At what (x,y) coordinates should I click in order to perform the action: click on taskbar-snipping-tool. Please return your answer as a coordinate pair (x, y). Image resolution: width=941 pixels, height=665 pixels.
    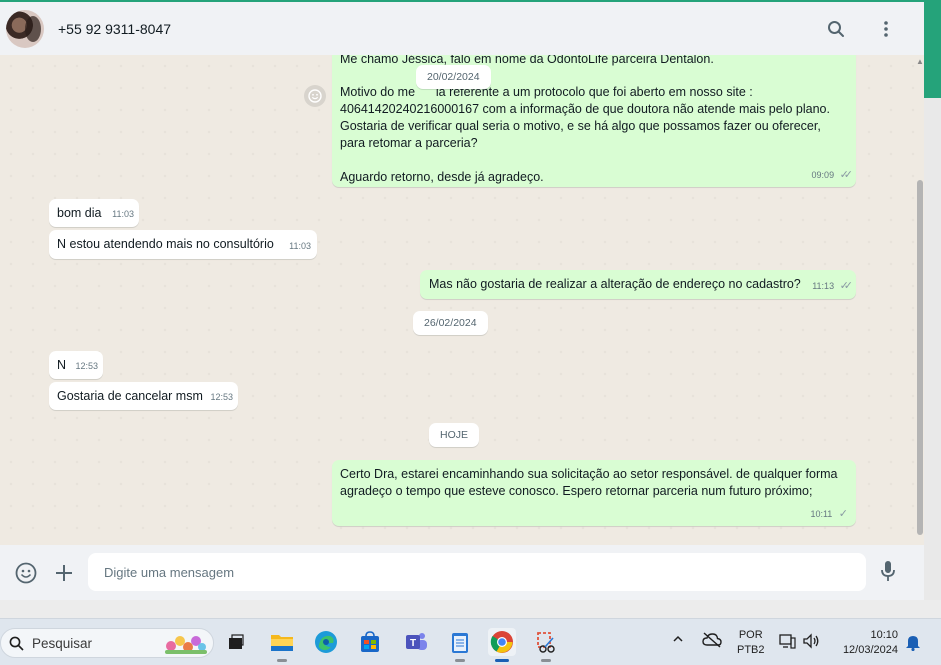
    Looking at the image, I should click on (546, 645).